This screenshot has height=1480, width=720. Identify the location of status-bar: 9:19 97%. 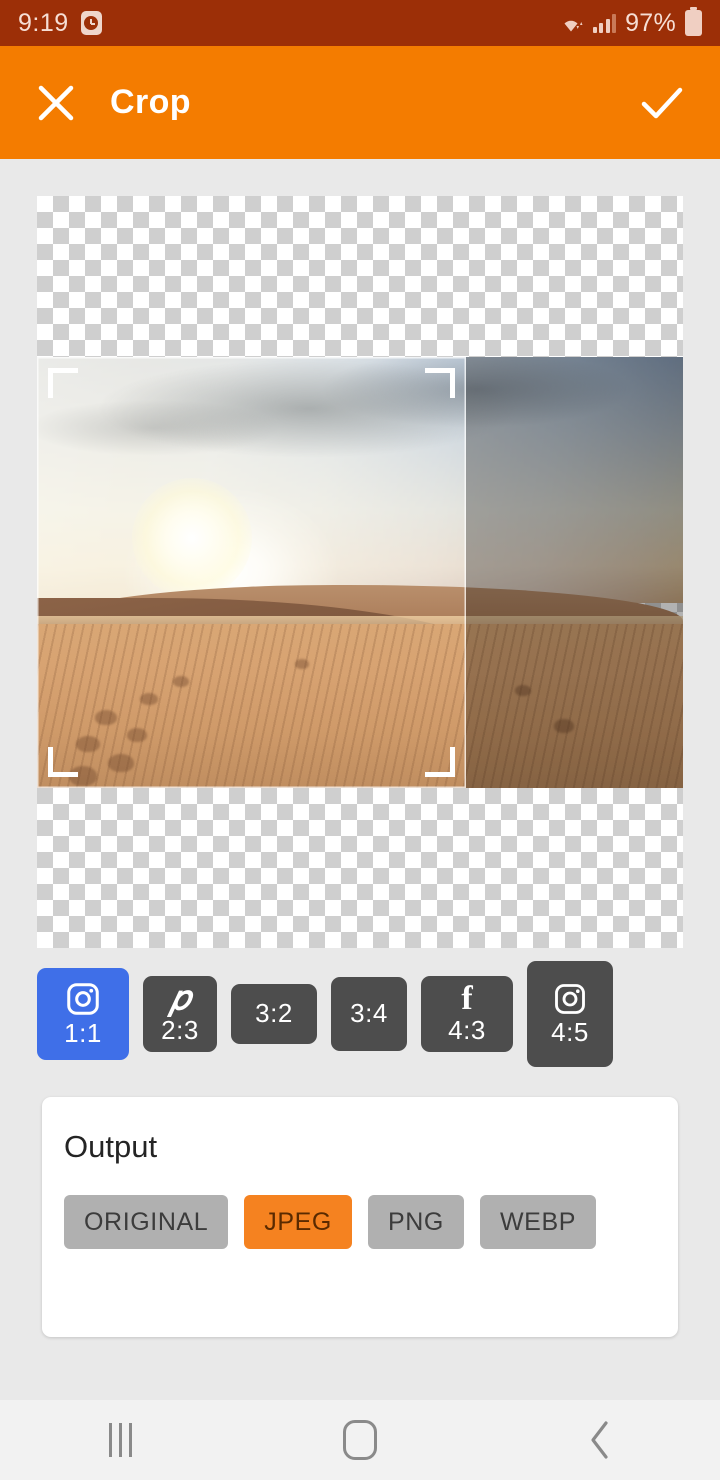
(360, 23).